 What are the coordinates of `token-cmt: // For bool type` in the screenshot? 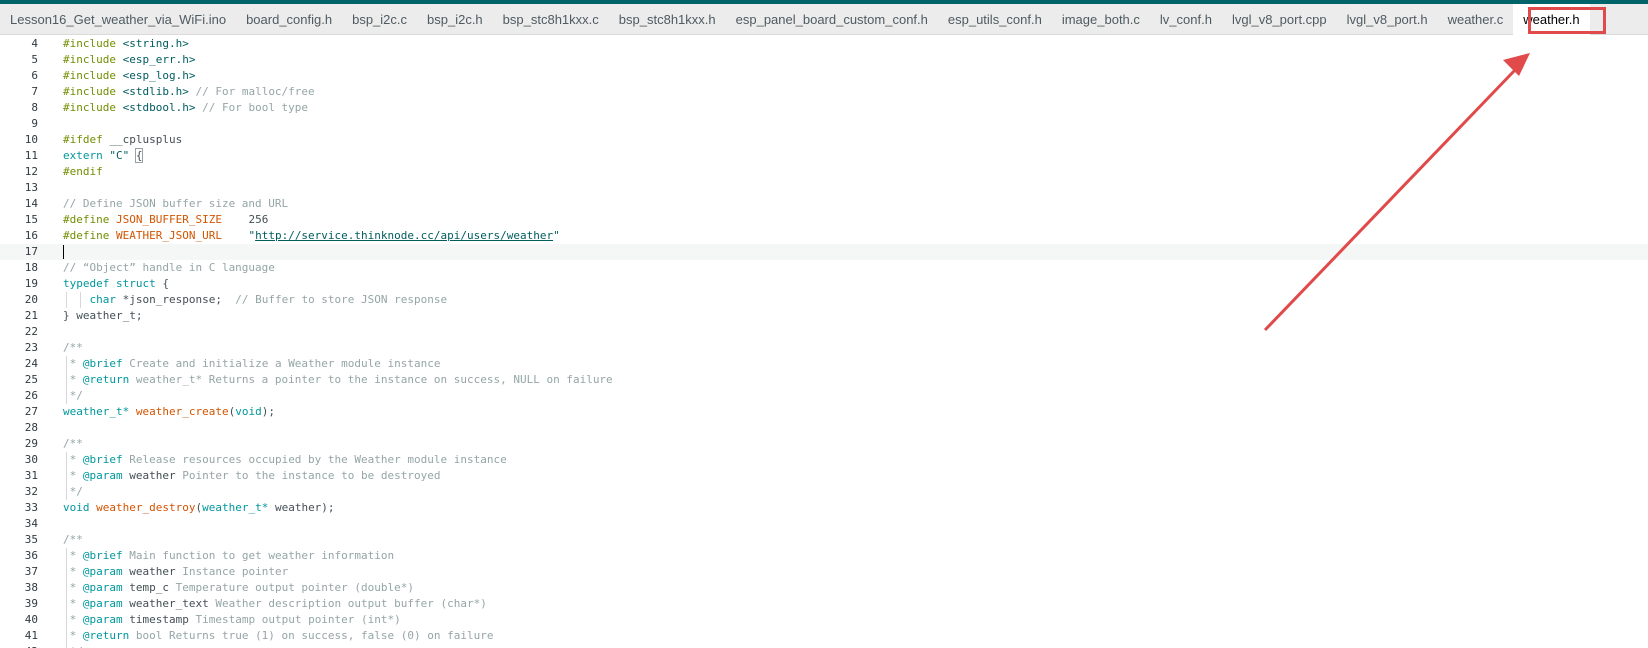 It's located at (252, 107).